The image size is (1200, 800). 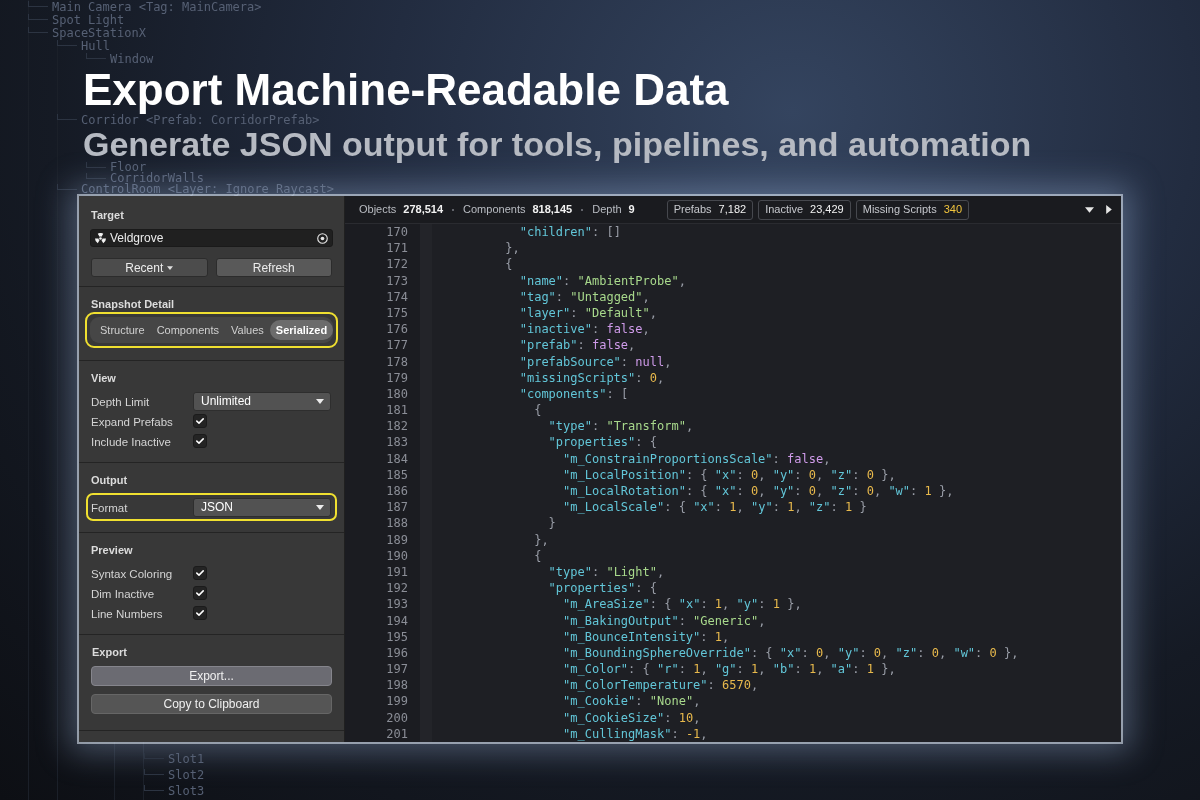 What do you see at coordinates (397, 572) in the screenshot?
I see `line-number: 191` at bounding box center [397, 572].